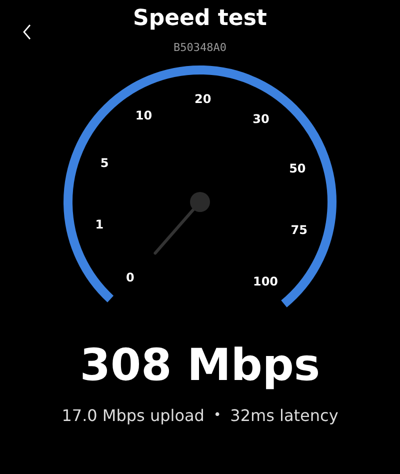  Describe the element at coordinates (265, 281) in the screenshot. I see `scale-label: 100` at that location.